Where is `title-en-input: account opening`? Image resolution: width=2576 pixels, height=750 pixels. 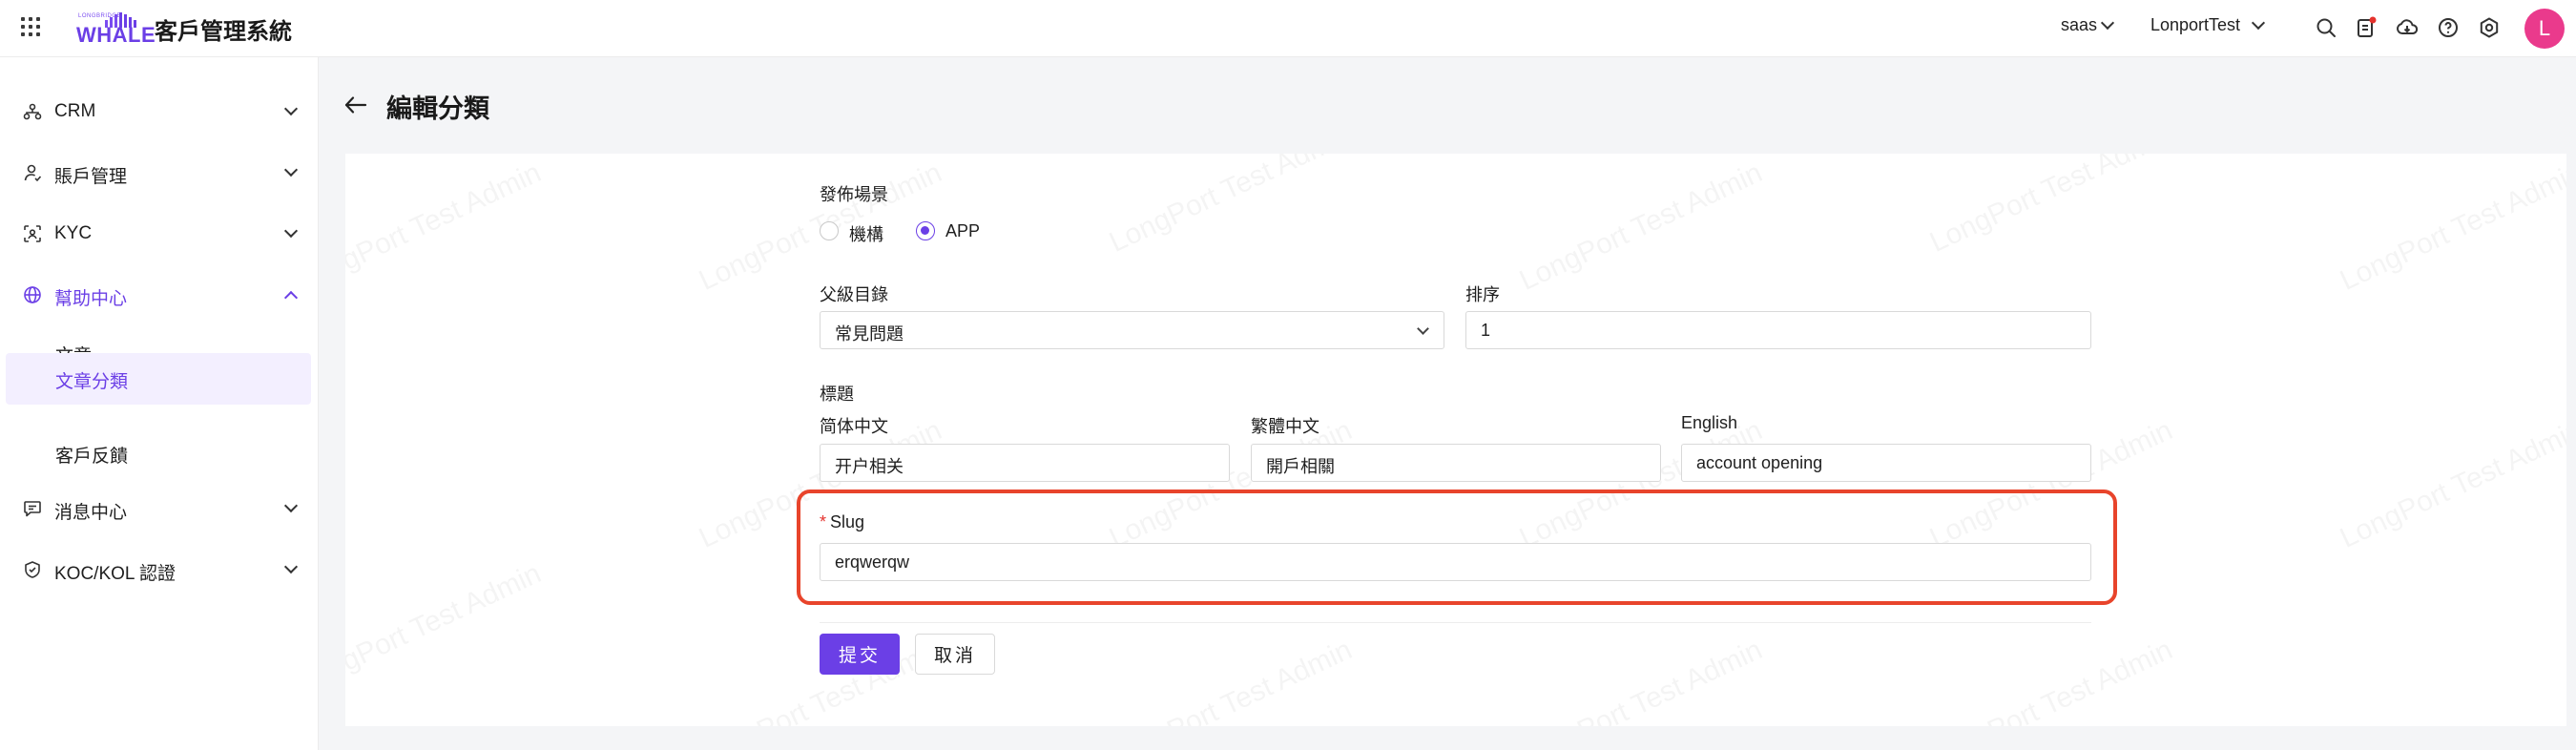
title-en-input: account opening is located at coordinates (1886, 463).